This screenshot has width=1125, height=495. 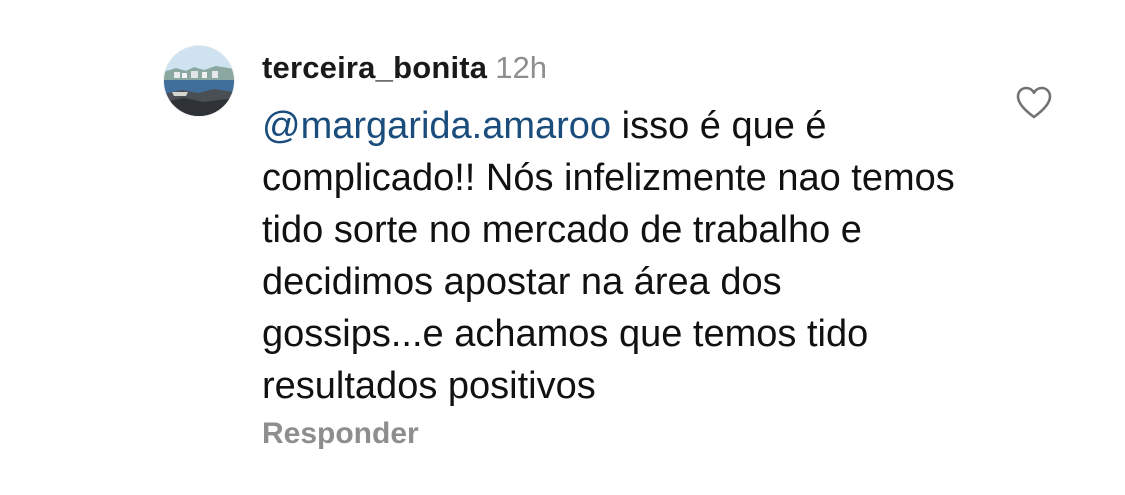 I want to click on reply-button: Responder, so click(x=340, y=434).